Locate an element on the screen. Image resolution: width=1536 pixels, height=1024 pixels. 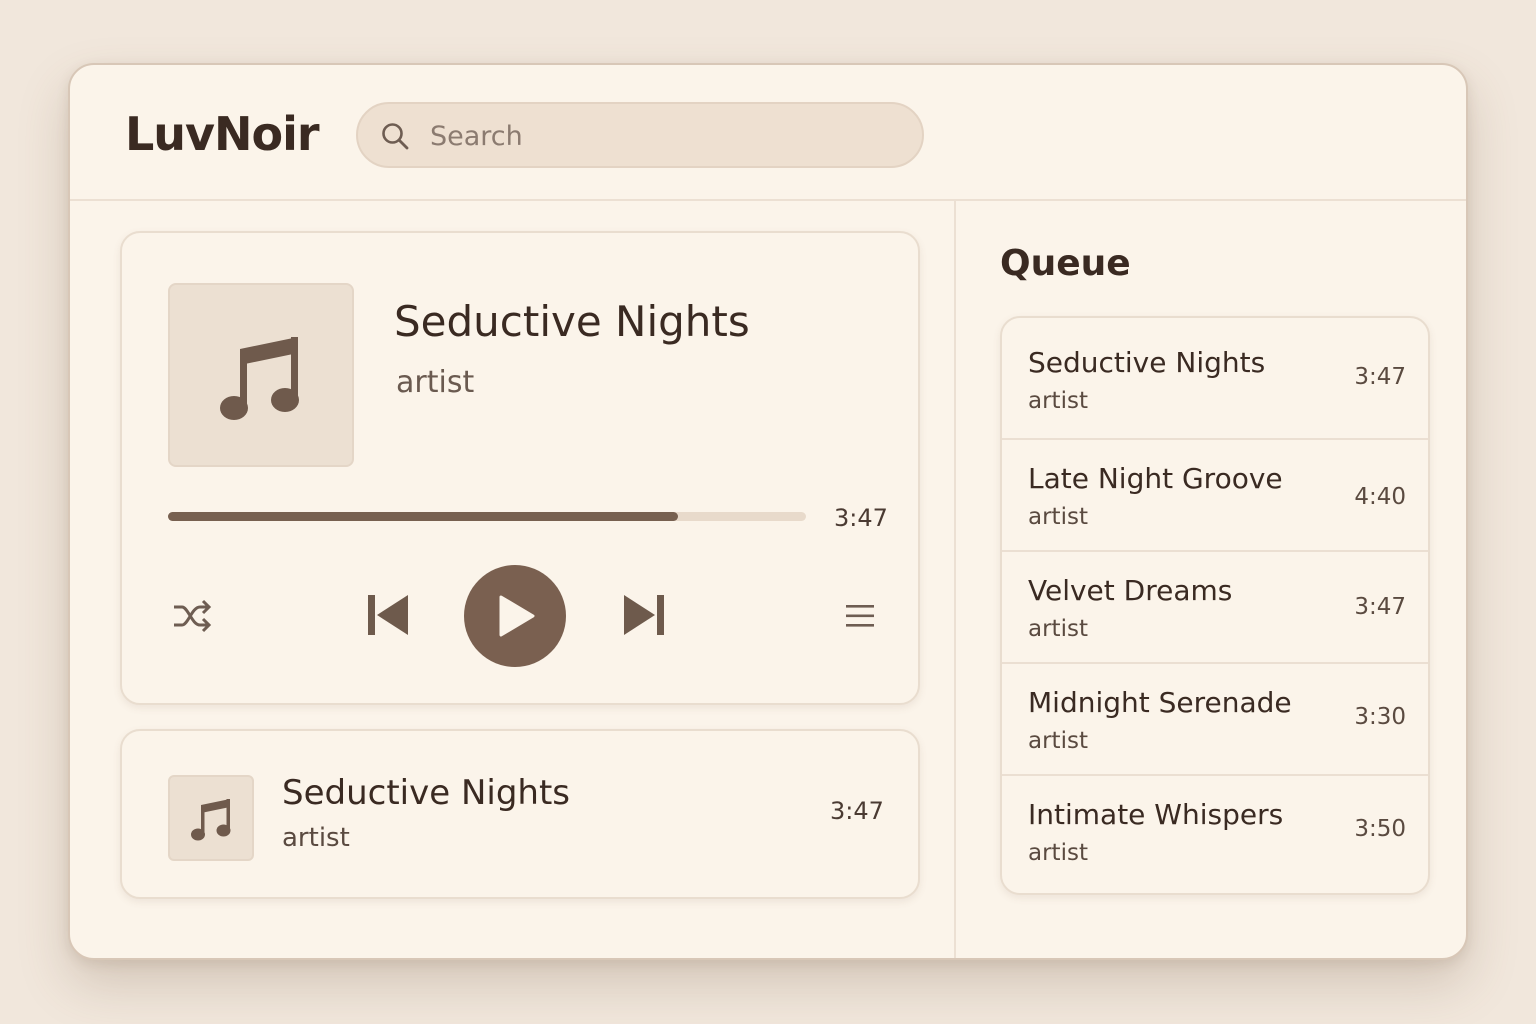
progress-bar is located at coordinates (487, 516).